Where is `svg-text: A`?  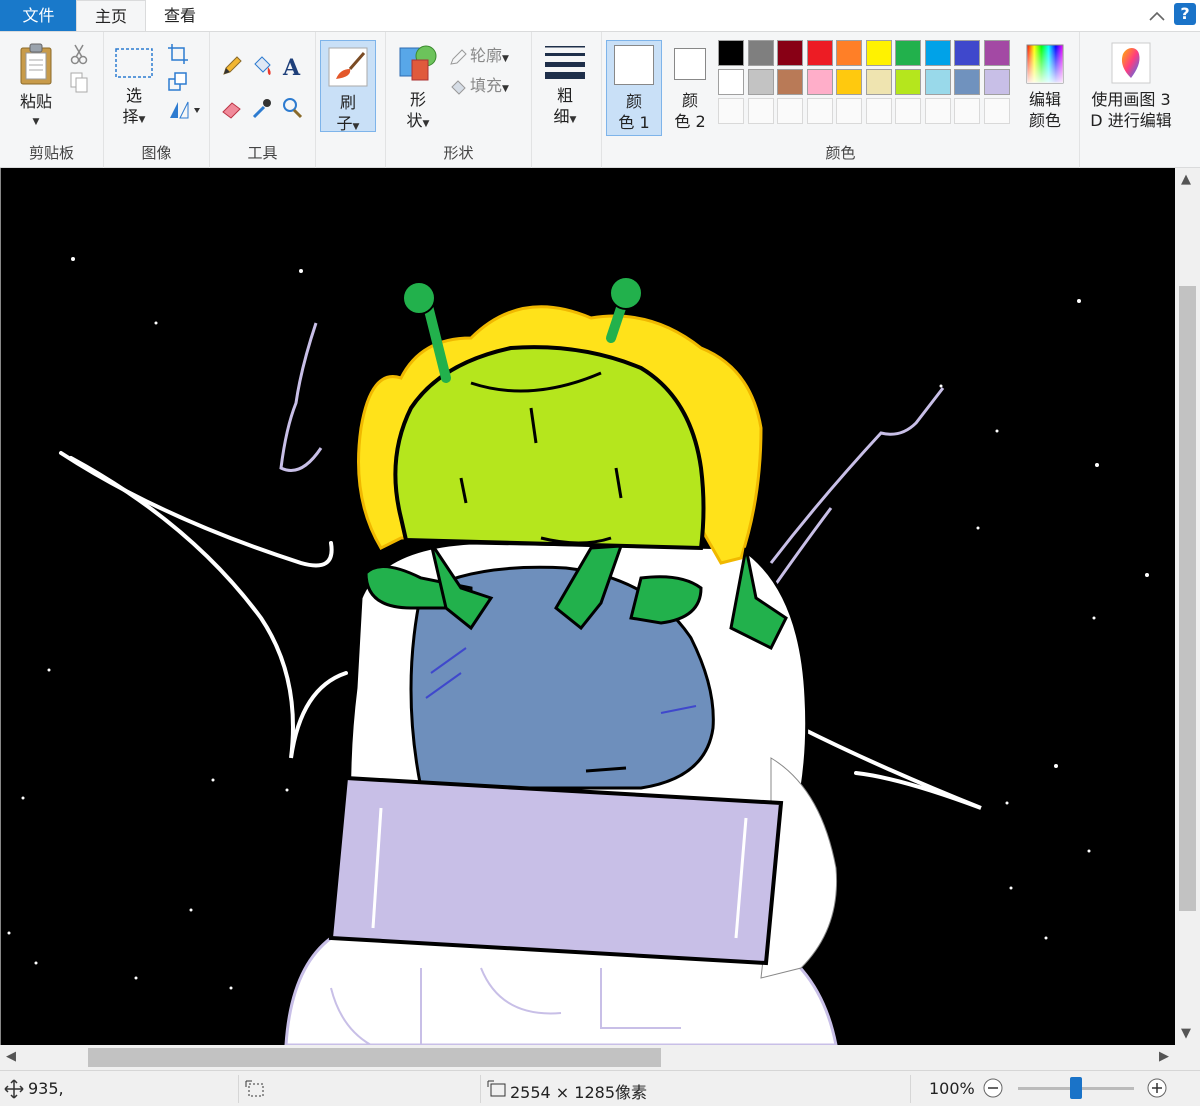 svg-text: A is located at coordinates (291, 66).